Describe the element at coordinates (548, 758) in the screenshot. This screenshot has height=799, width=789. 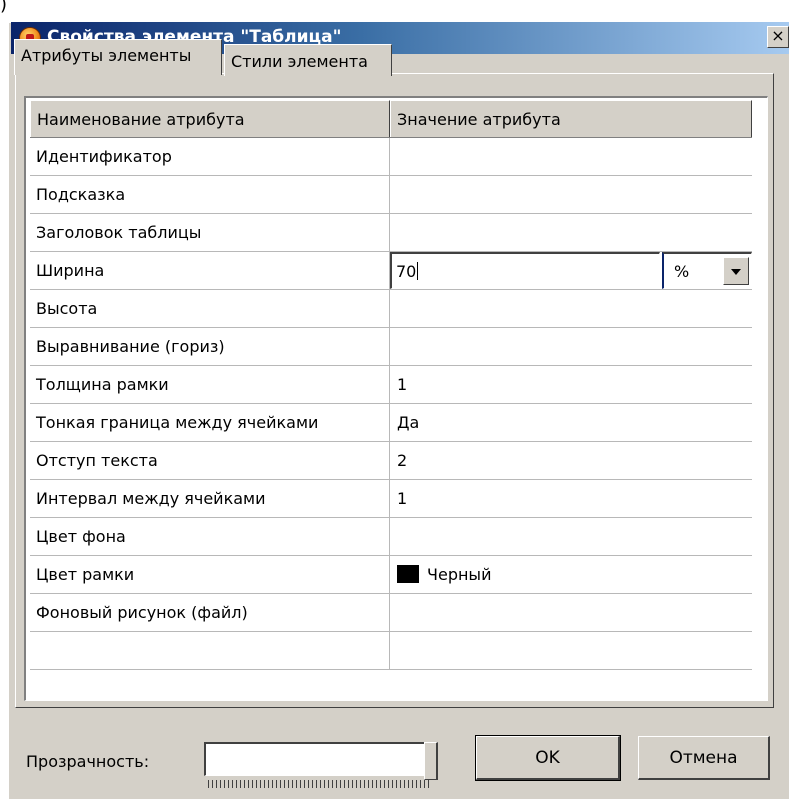
I see `ok-button: OK` at that location.